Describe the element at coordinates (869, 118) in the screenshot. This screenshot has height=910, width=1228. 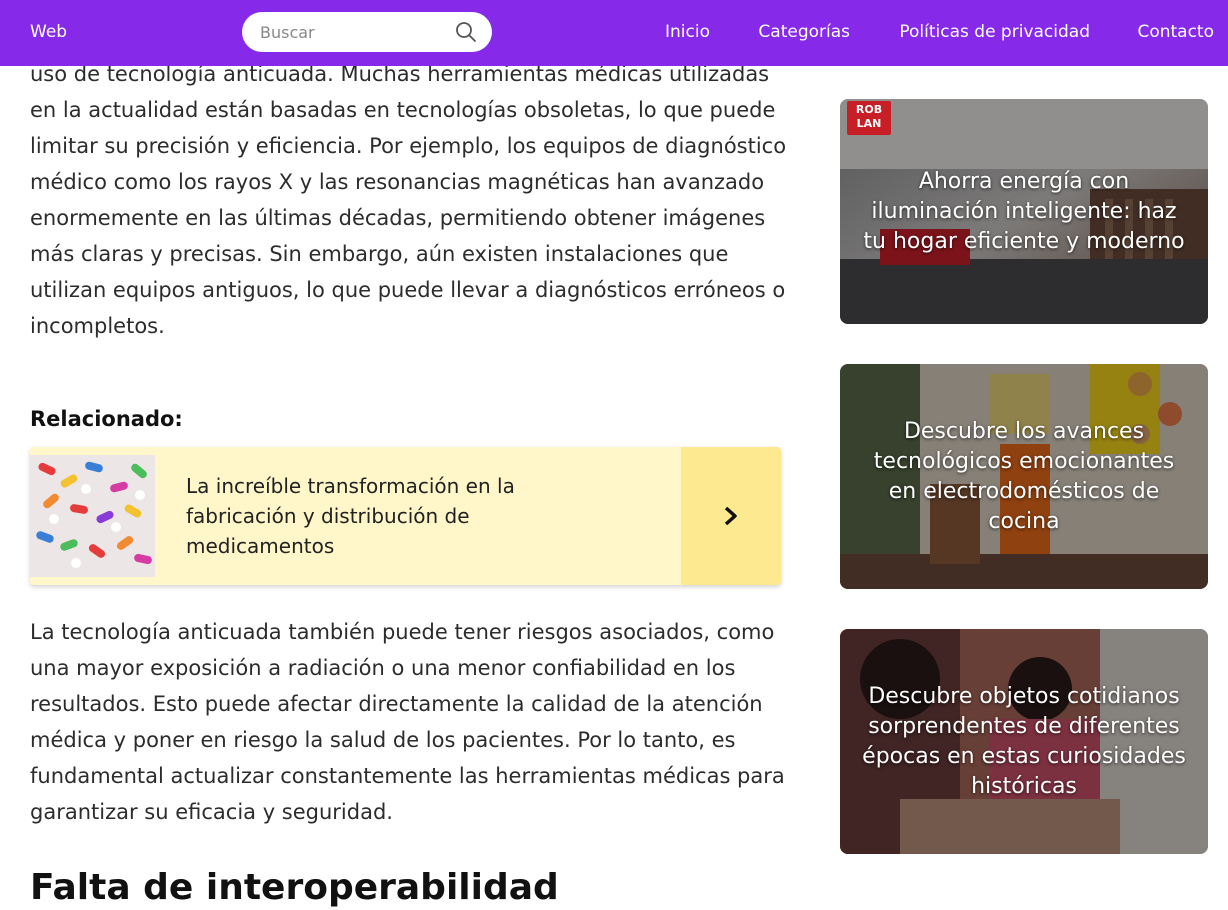
I see `brand-logo-badge: ROB LAN` at that location.